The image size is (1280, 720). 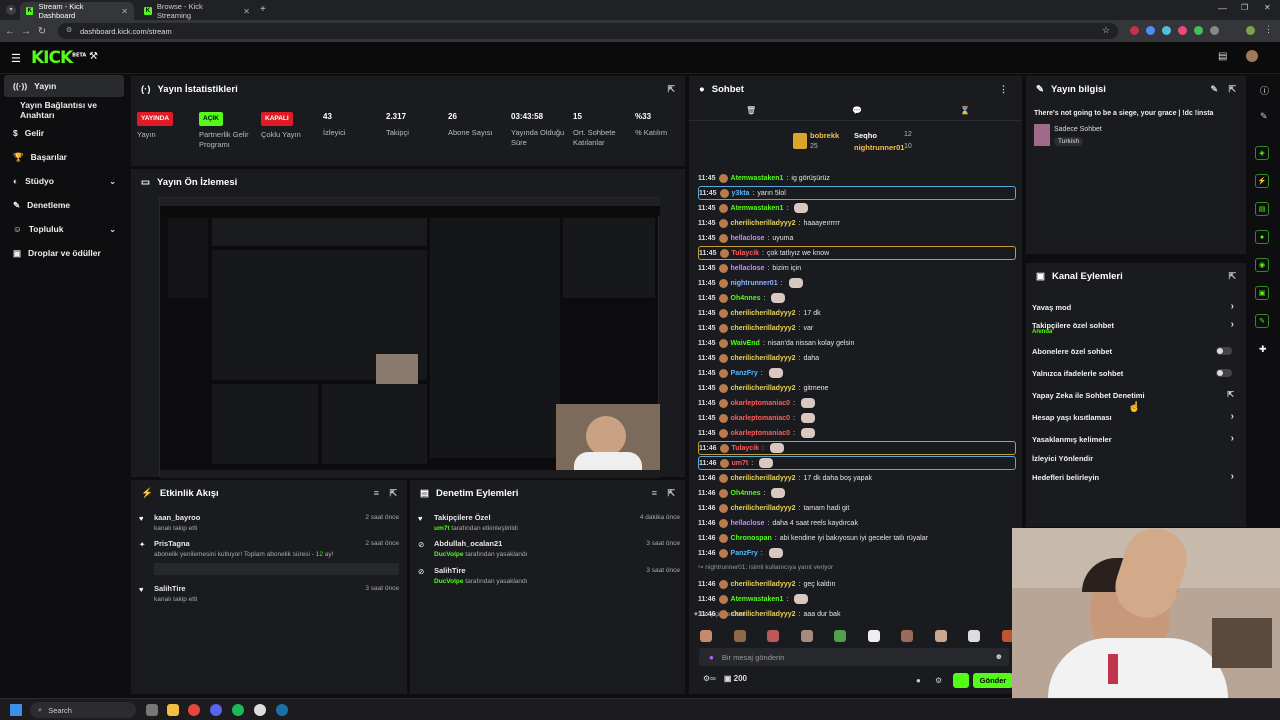 What do you see at coordinates (857, 388) in the screenshot?
I see `chat-message: 11:45 cherilicherilladyyy2: gitmene` at bounding box center [857, 388].